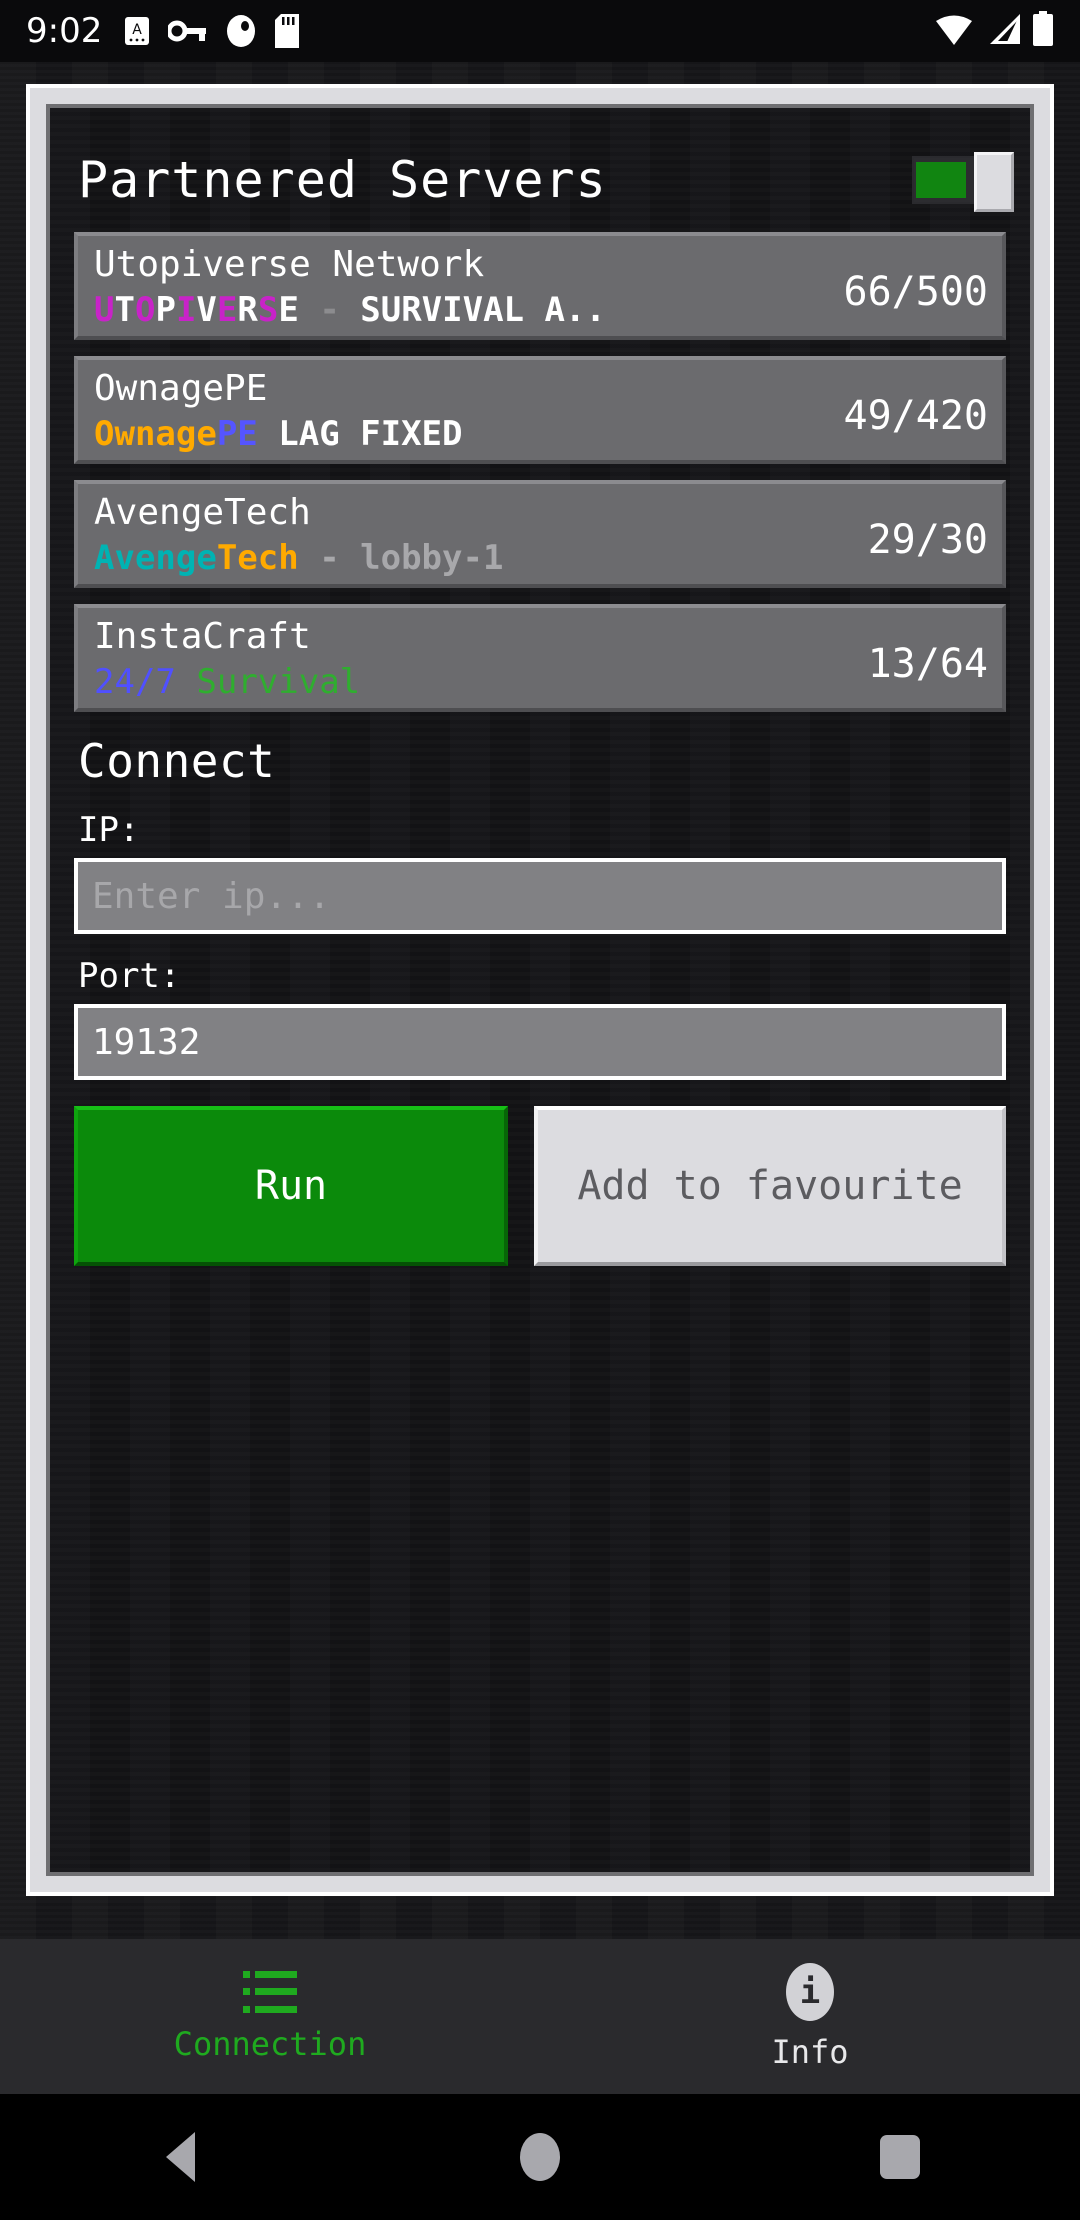 The width and height of the screenshot is (1080, 2220). I want to click on alphabet-mode-icon: A, so click(137, 31).